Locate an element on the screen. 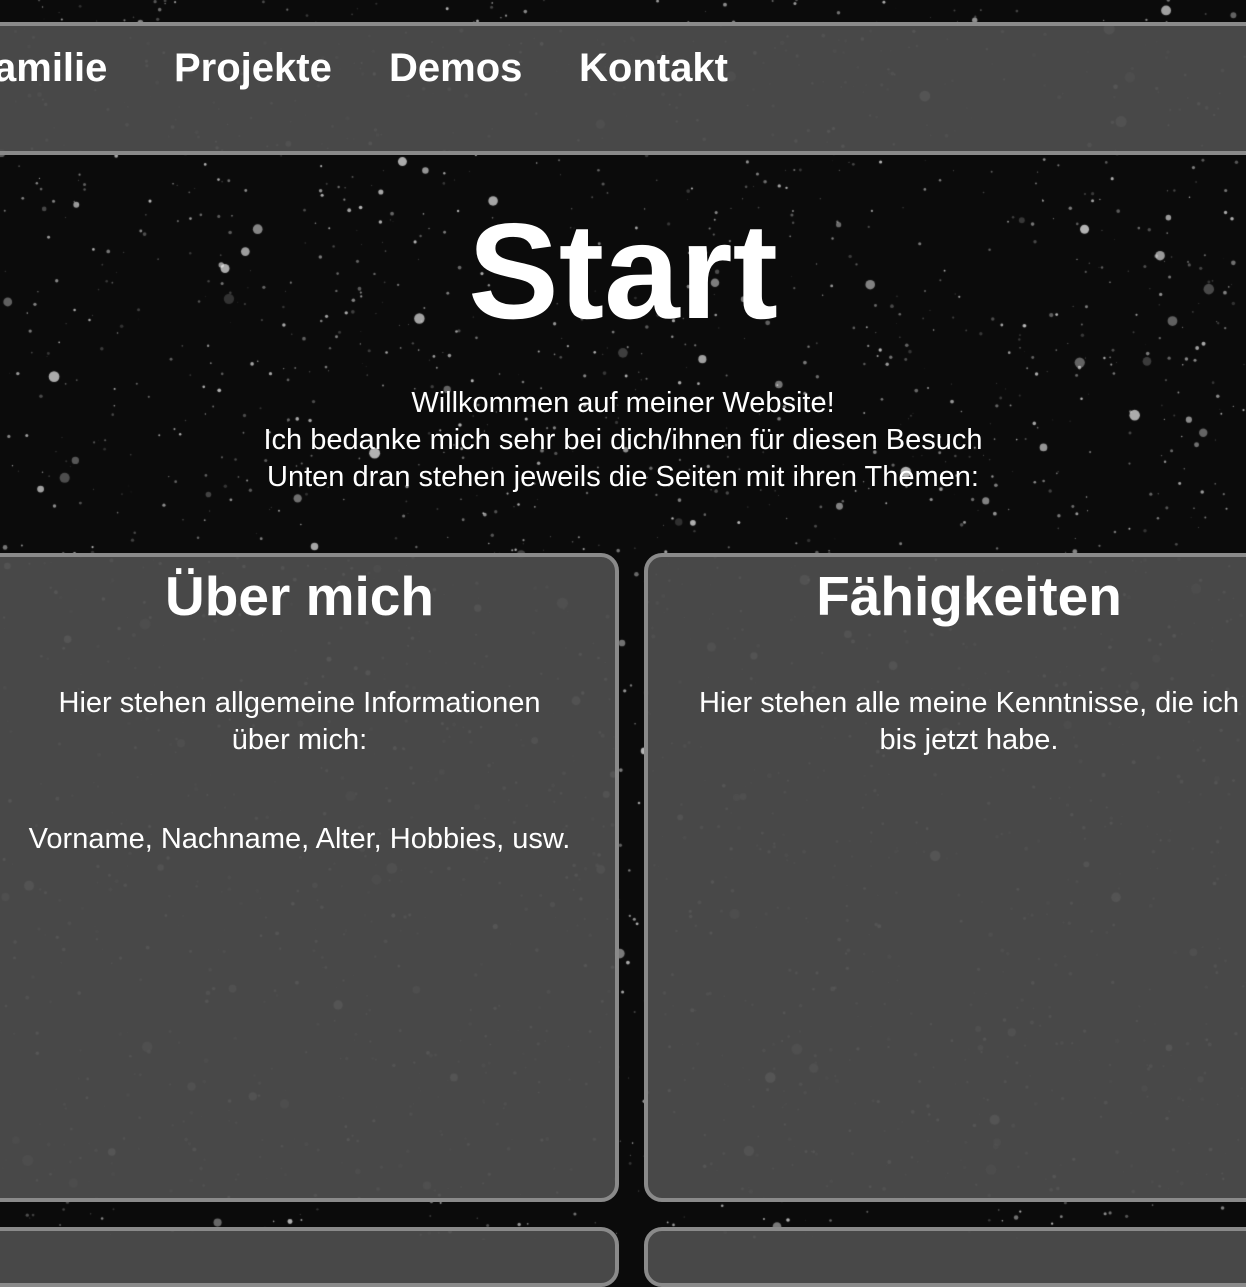 This screenshot has height=1287, width=1246. card-detail-text: Vorname, Nachname, Alter, Hobbies, usw. is located at coordinates (299, 839).